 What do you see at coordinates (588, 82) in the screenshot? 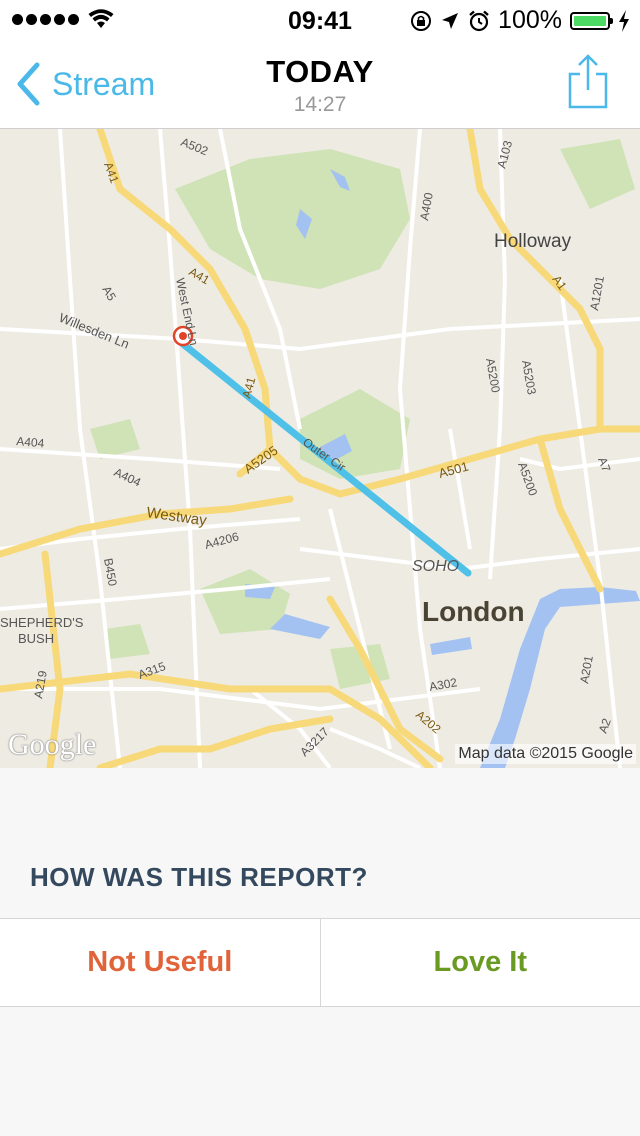
I see `share-icon` at bounding box center [588, 82].